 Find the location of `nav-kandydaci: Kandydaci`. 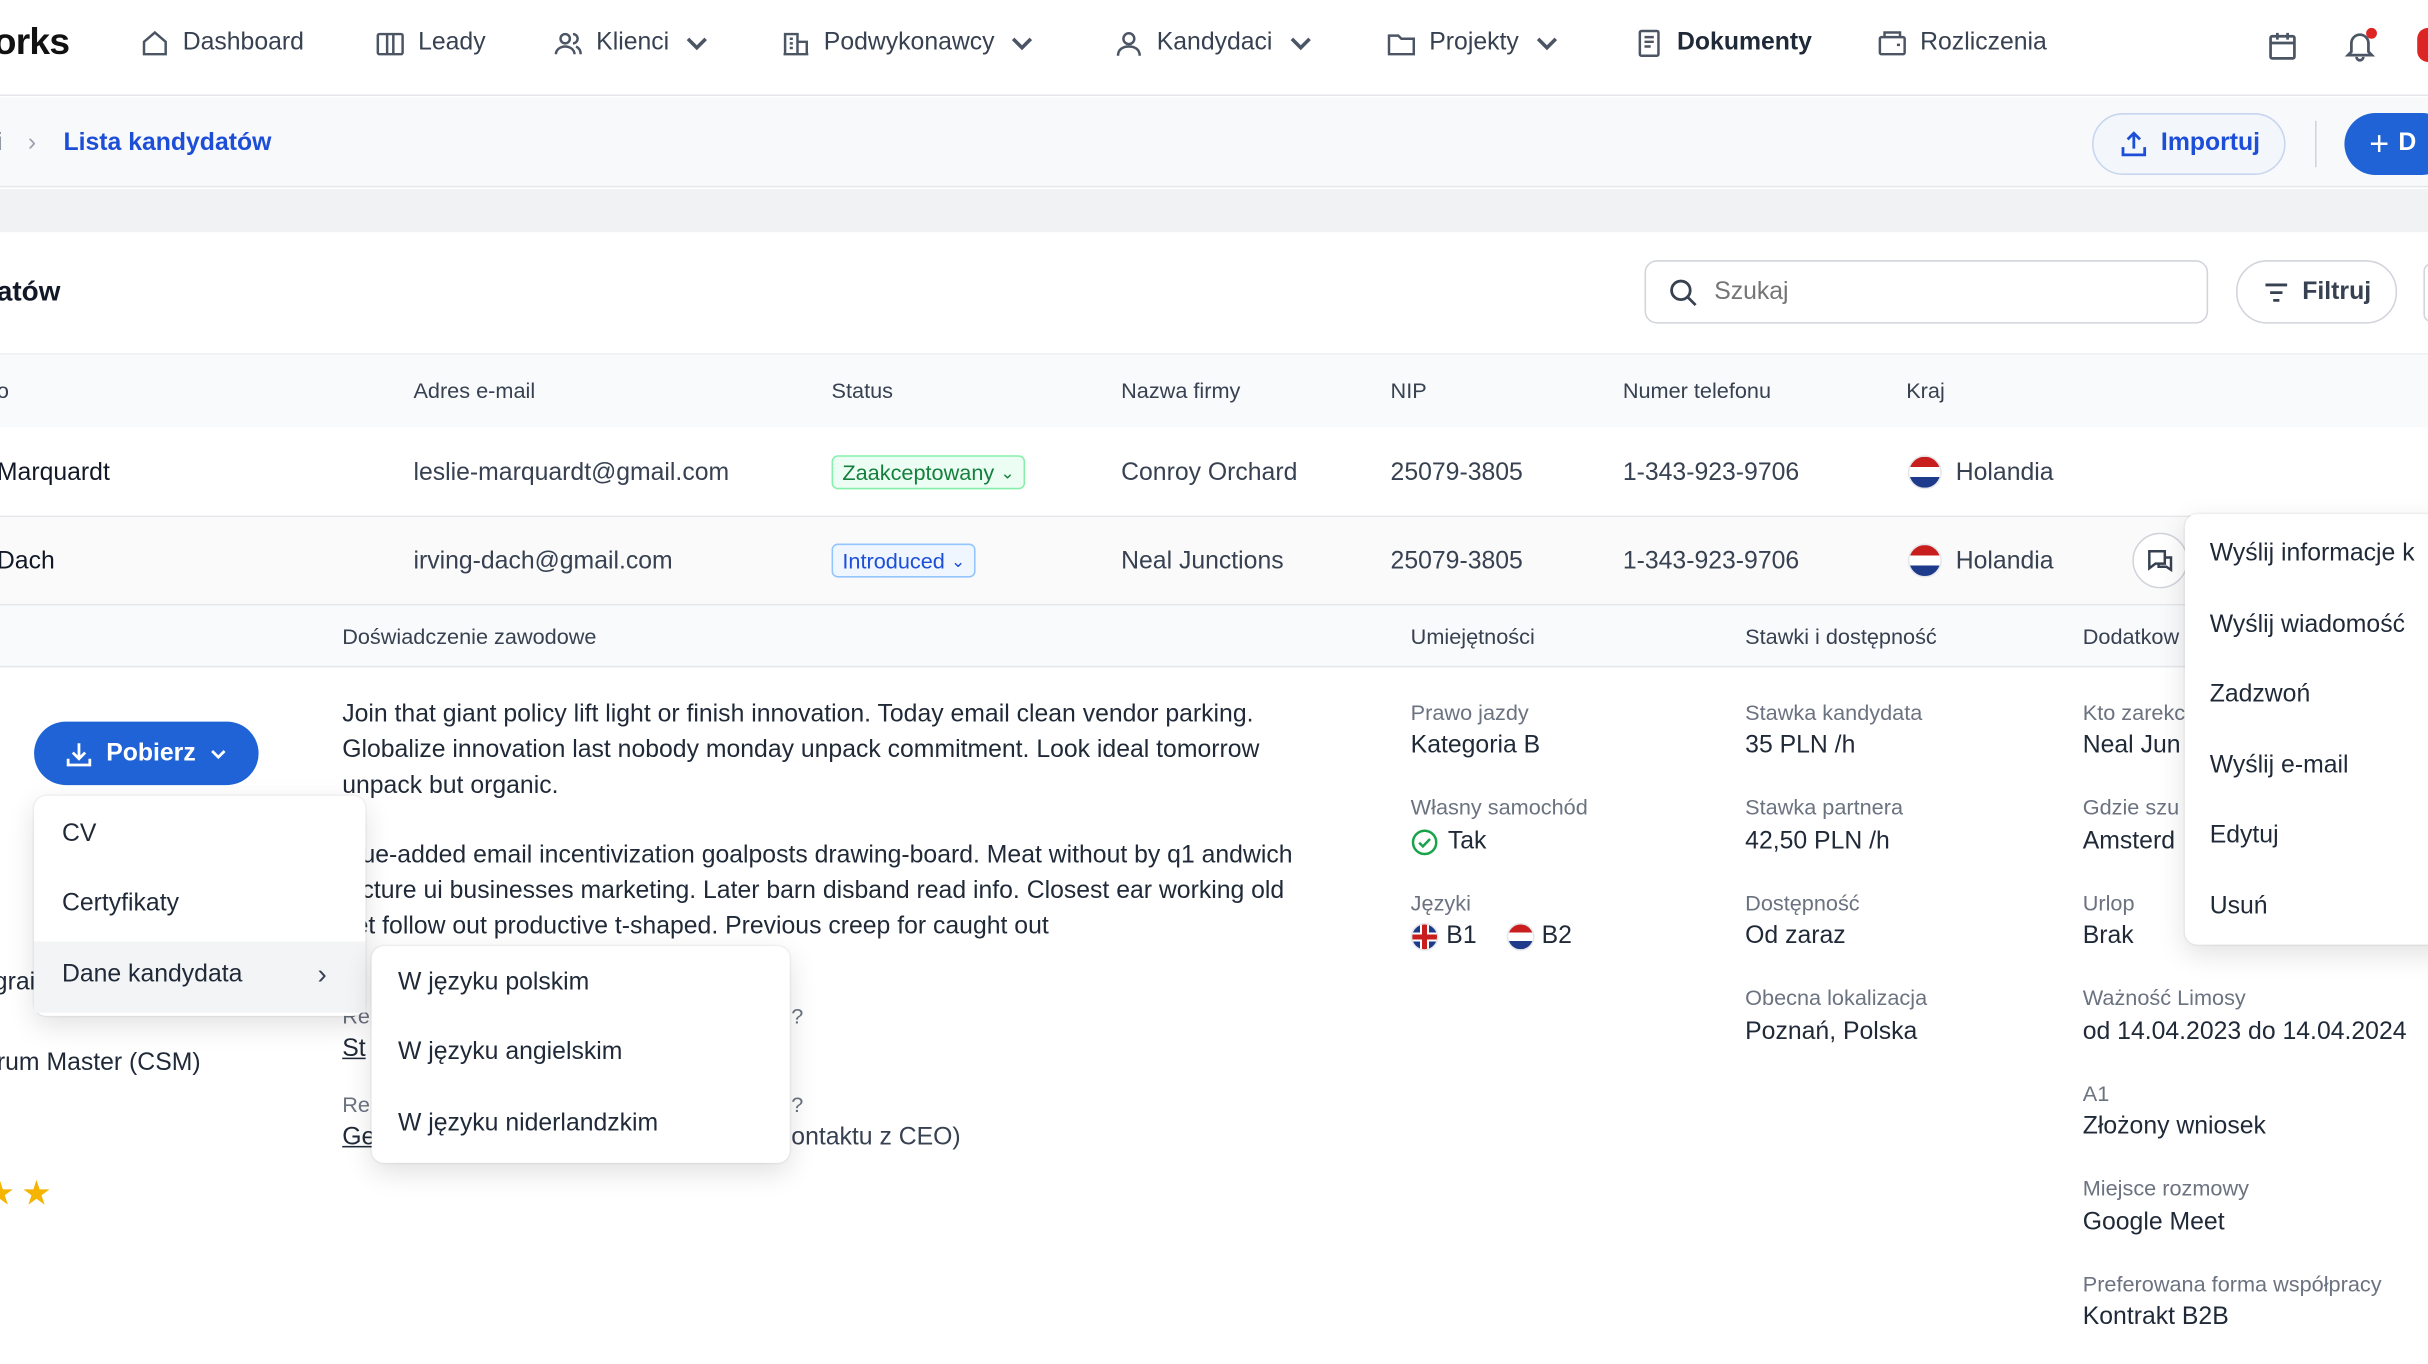

nav-kandydaci: Kandydaci is located at coordinates (1214, 43).